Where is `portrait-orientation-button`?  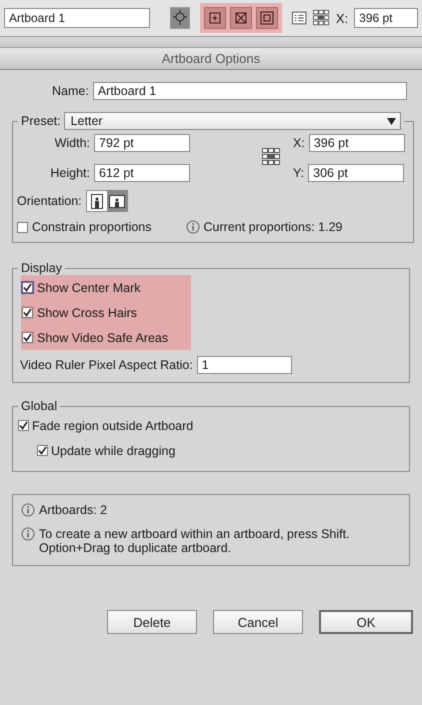
portrait-orientation-button is located at coordinates (96, 201).